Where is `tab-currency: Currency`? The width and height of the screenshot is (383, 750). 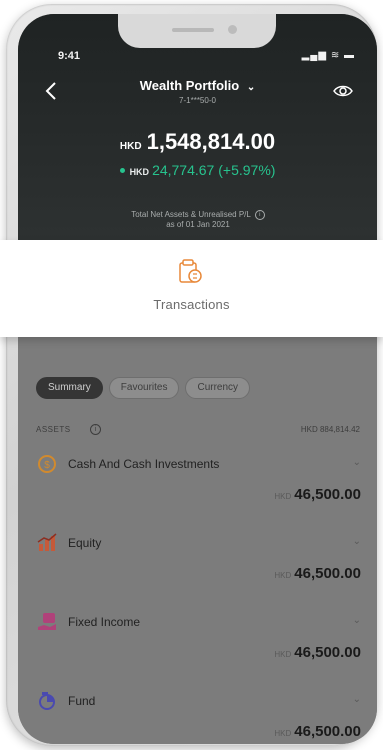
tab-currency: Currency is located at coordinates (218, 388).